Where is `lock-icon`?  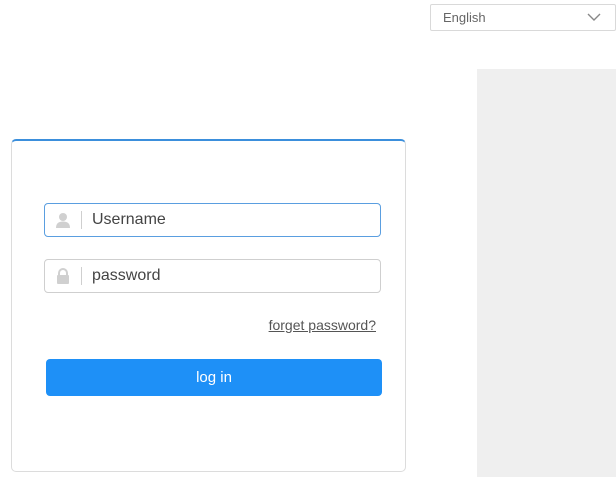 lock-icon is located at coordinates (63, 276).